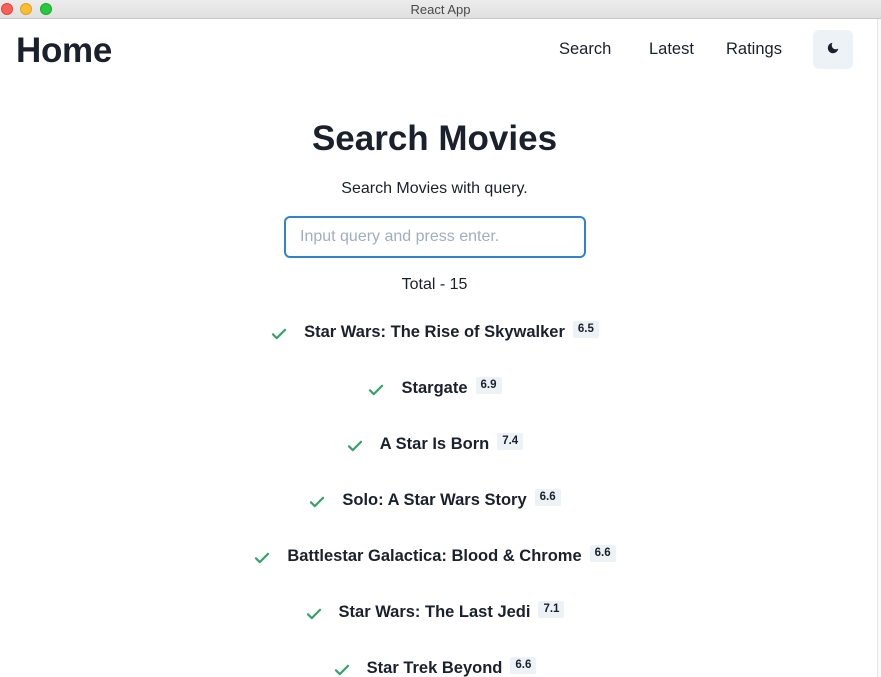  I want to click on nav-latest-link: Latest, so click(671, 49).